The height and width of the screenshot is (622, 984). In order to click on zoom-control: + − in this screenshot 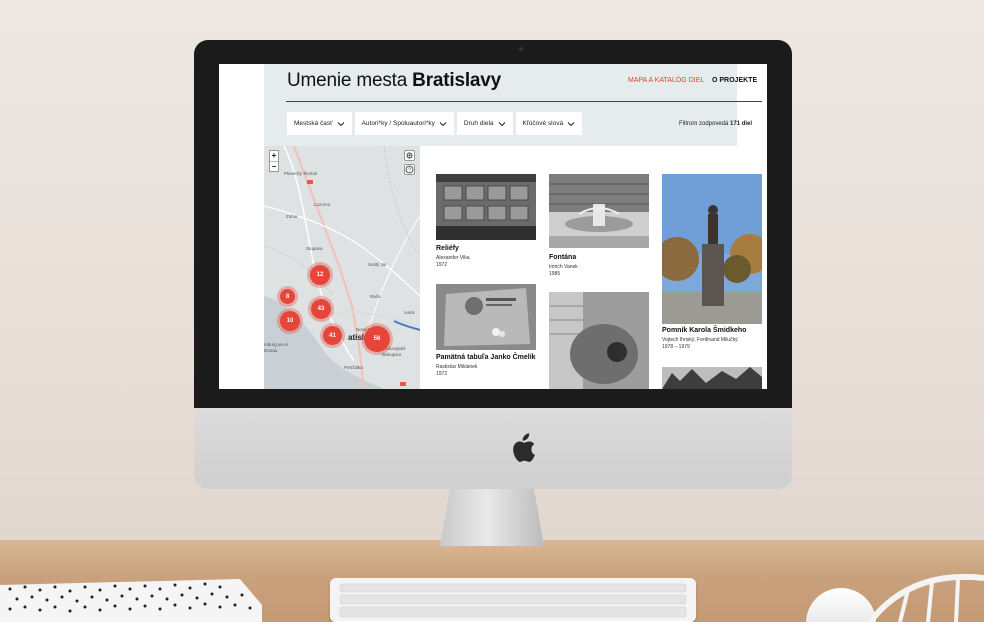, I will do `click(274, 161)`.